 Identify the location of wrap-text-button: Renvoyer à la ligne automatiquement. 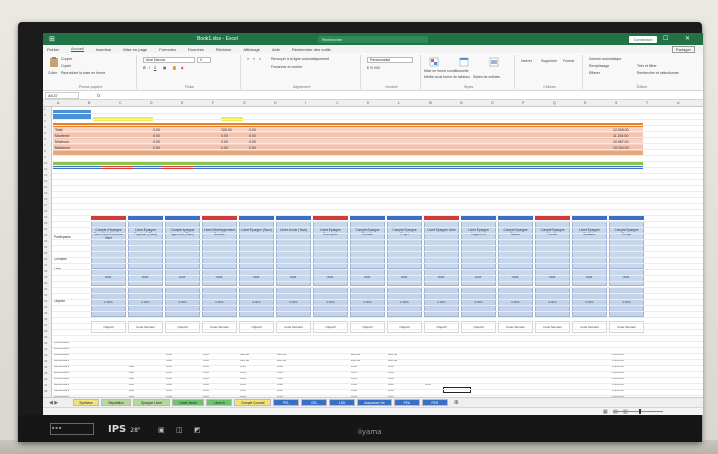
(300, 59).